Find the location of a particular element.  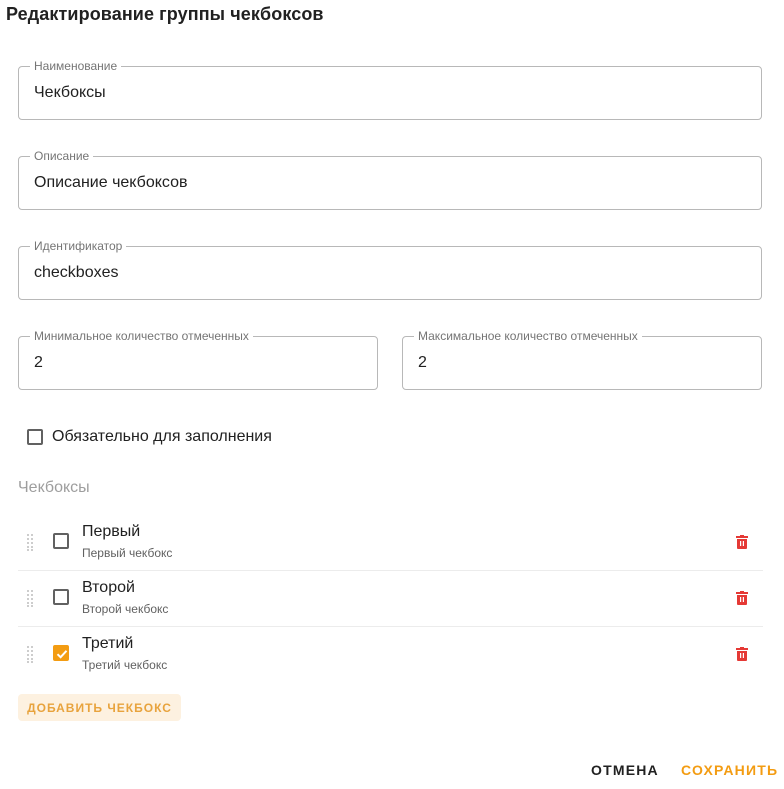

item-description: Третий чекбокс is located at coordinates (125, 665).